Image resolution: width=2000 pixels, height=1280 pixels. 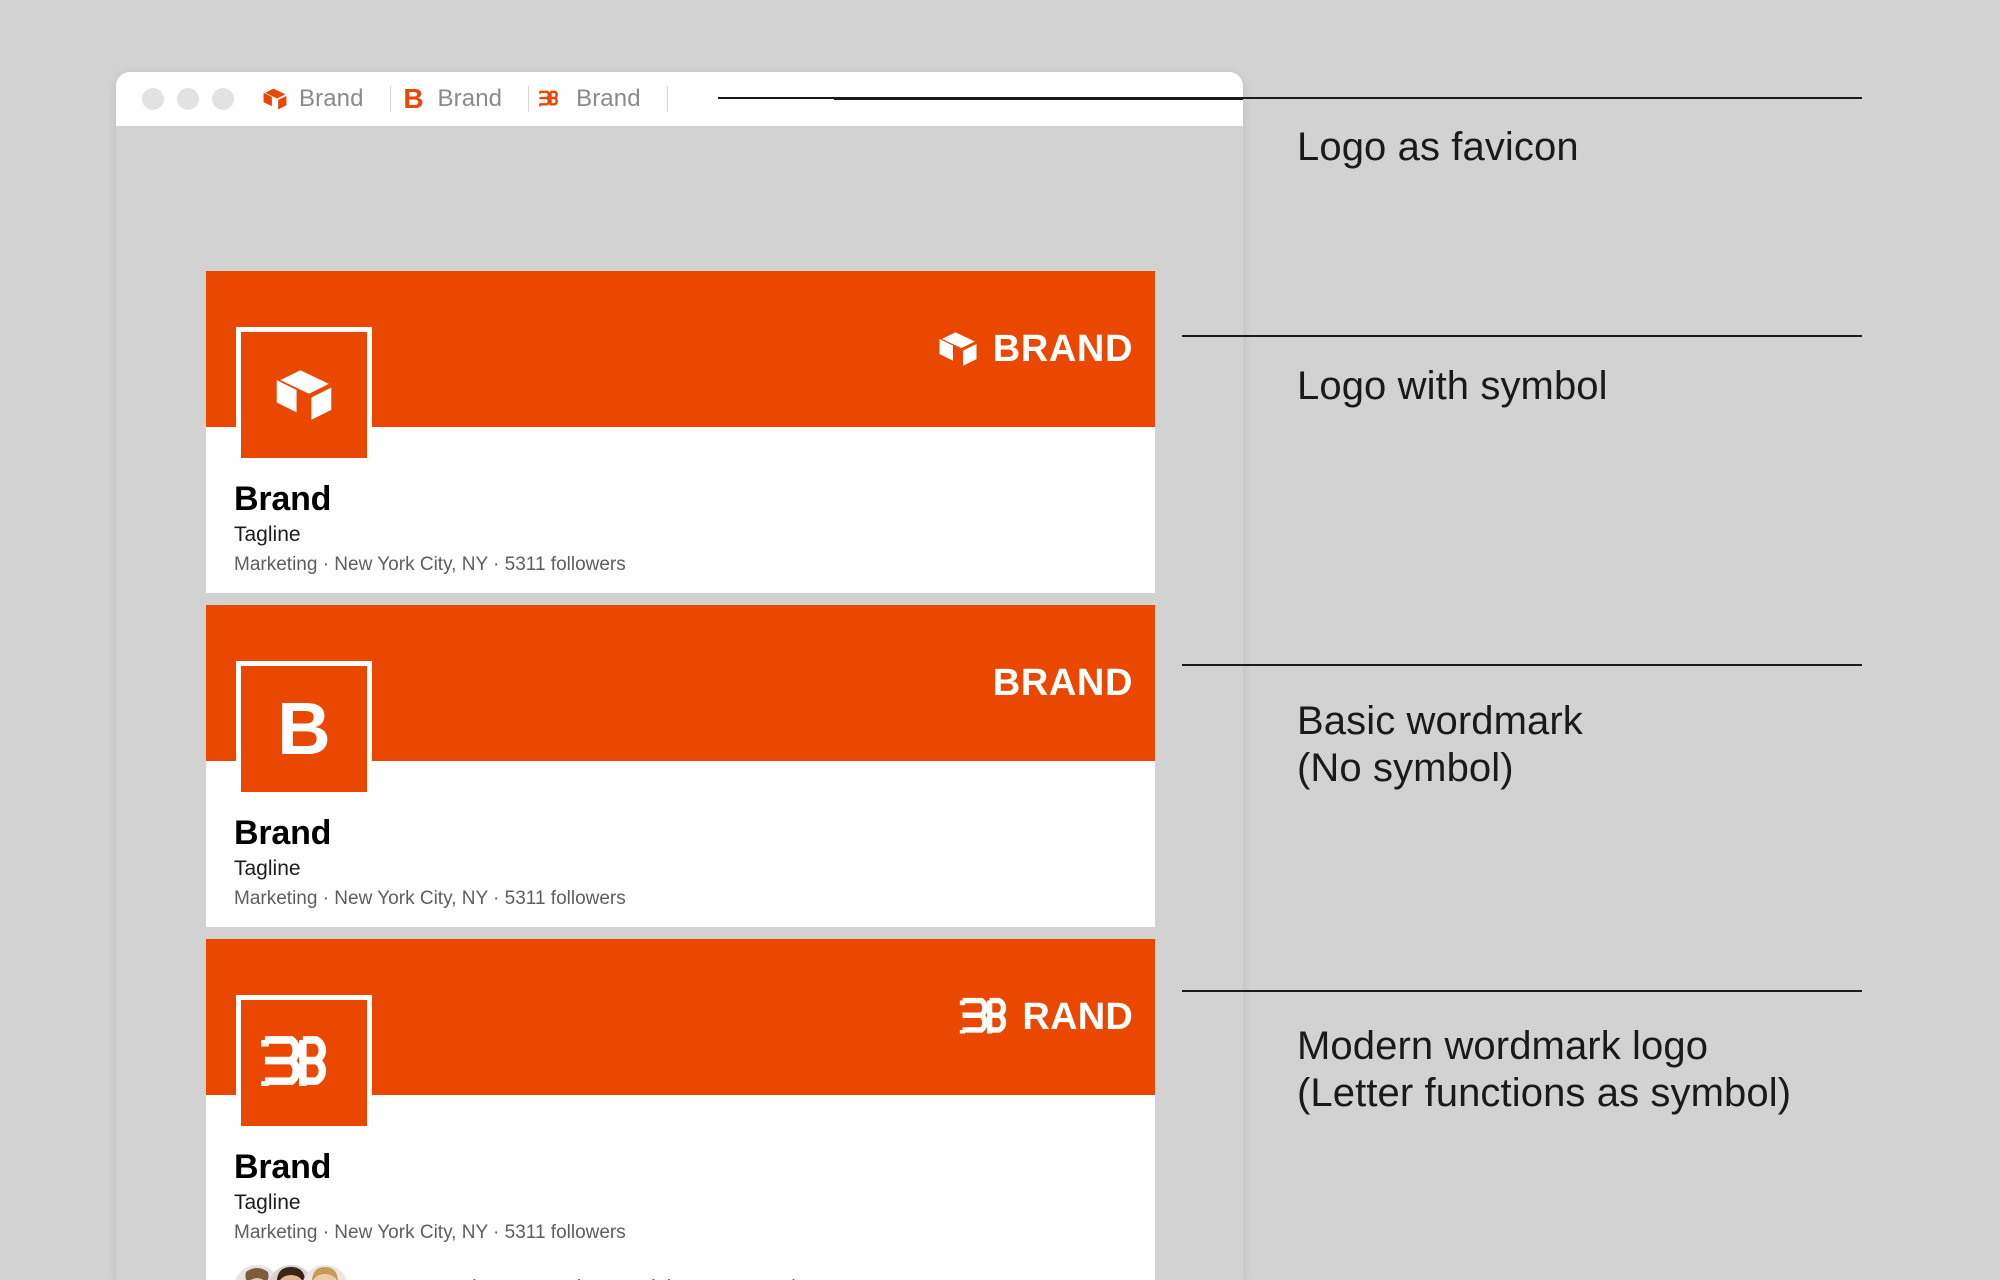 I want to click on card-3-avatar, so click(x=304, y=1063).